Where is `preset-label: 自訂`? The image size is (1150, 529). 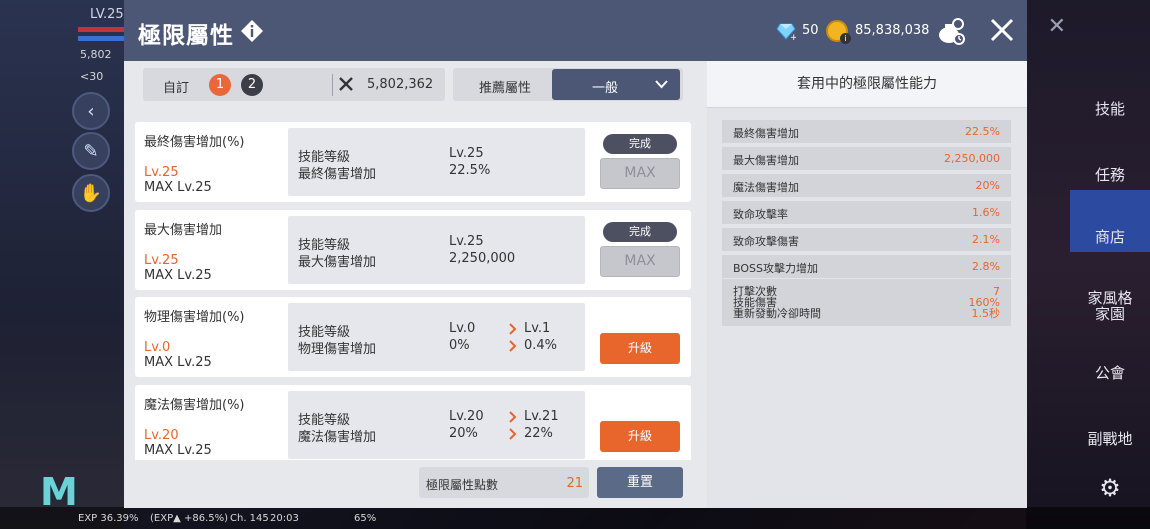
preset-label: 自訂 is located at coordinates (176, 88).